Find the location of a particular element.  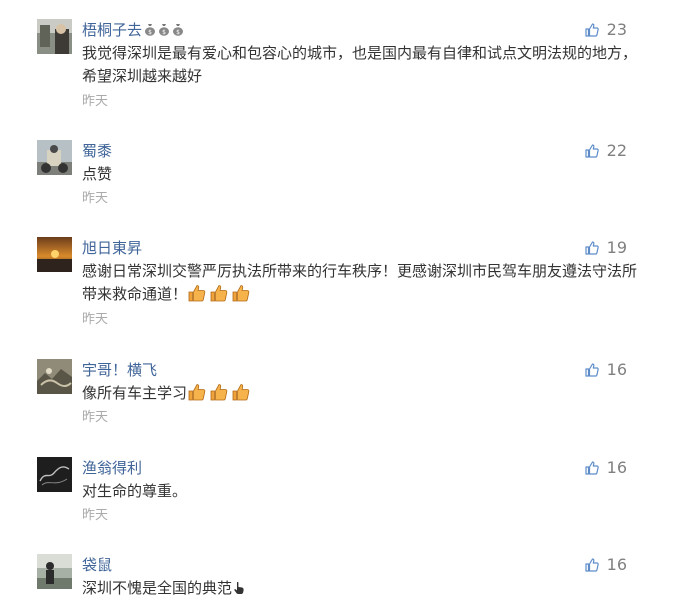

like-count: 22 is located at coordinates (616, 150).